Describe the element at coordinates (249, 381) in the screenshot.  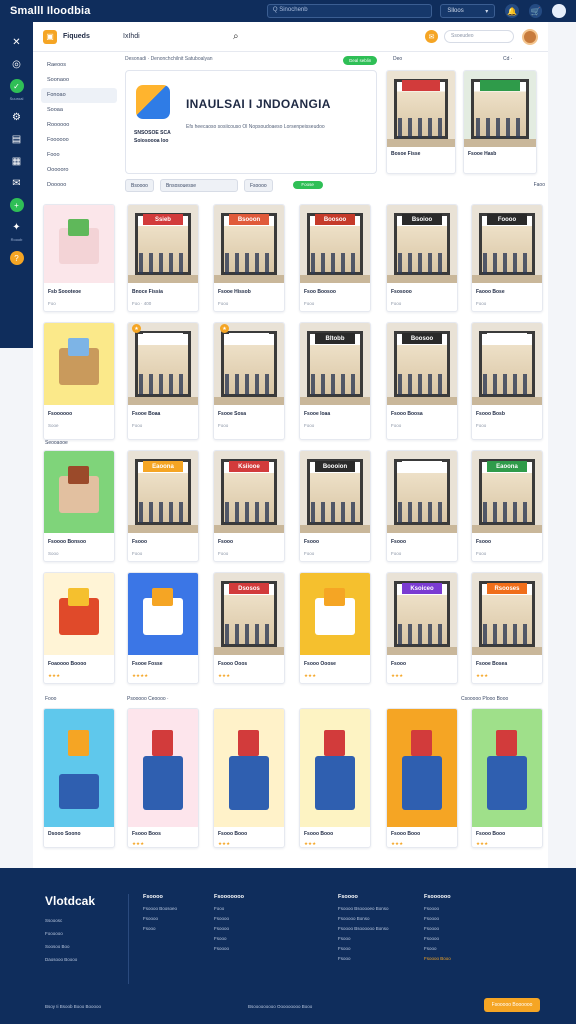
I see `product-card: Fsooe Sosa Fooo` at that location.